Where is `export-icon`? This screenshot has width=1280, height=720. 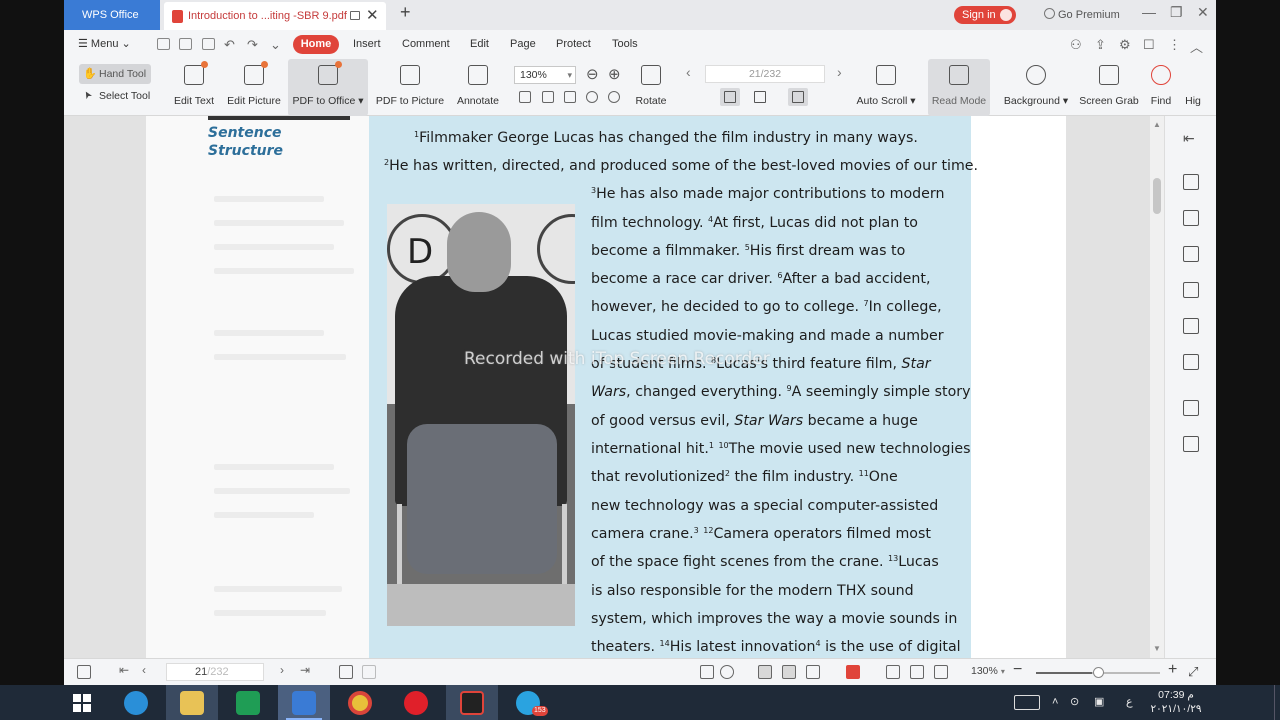
export-icon is located at coordinates (1191, 254).